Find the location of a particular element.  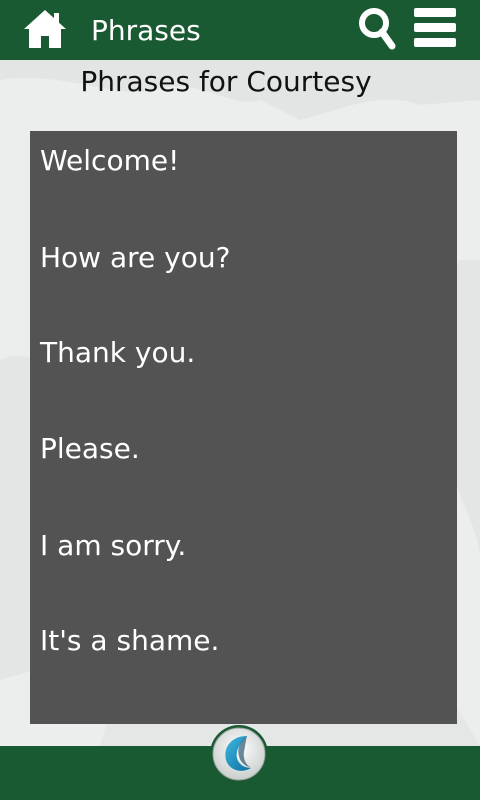

app-logo-button is located at coordinates (239, 754).